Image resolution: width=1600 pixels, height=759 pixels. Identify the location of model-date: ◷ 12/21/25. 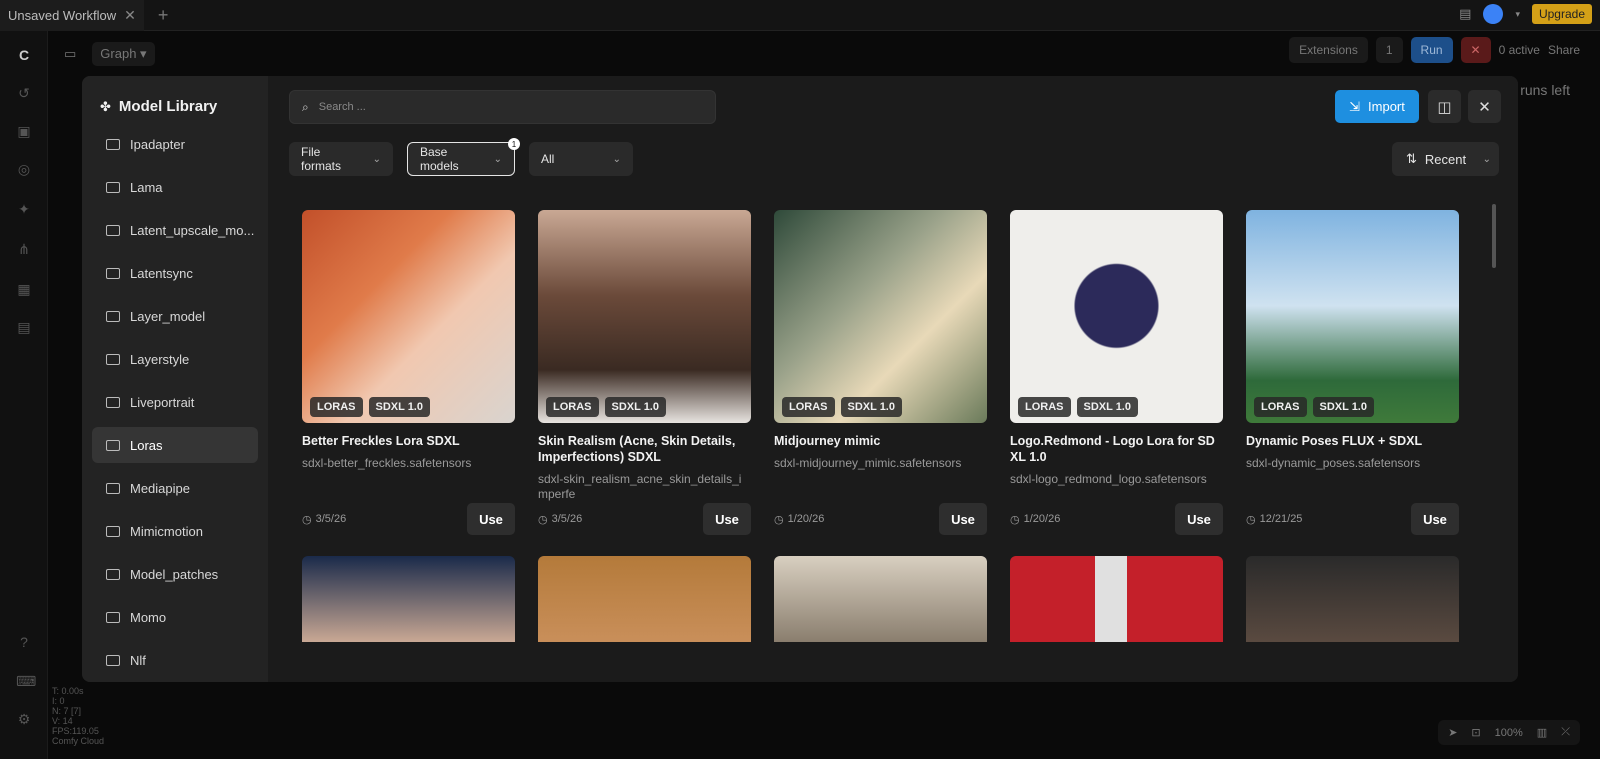
(1274, 519).